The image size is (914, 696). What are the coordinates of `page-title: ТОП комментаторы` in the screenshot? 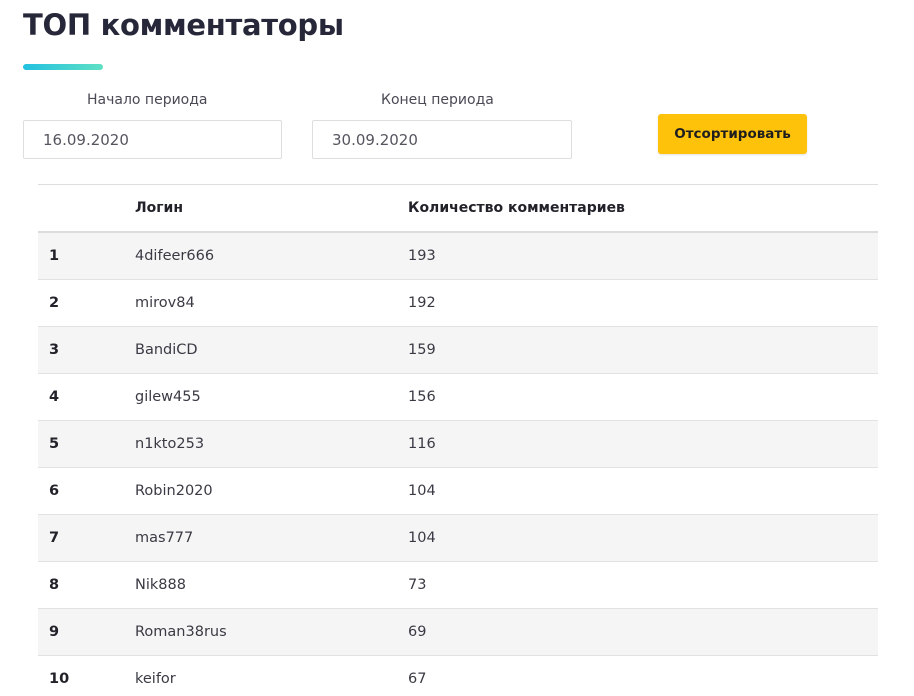 It's located at (183, 25).